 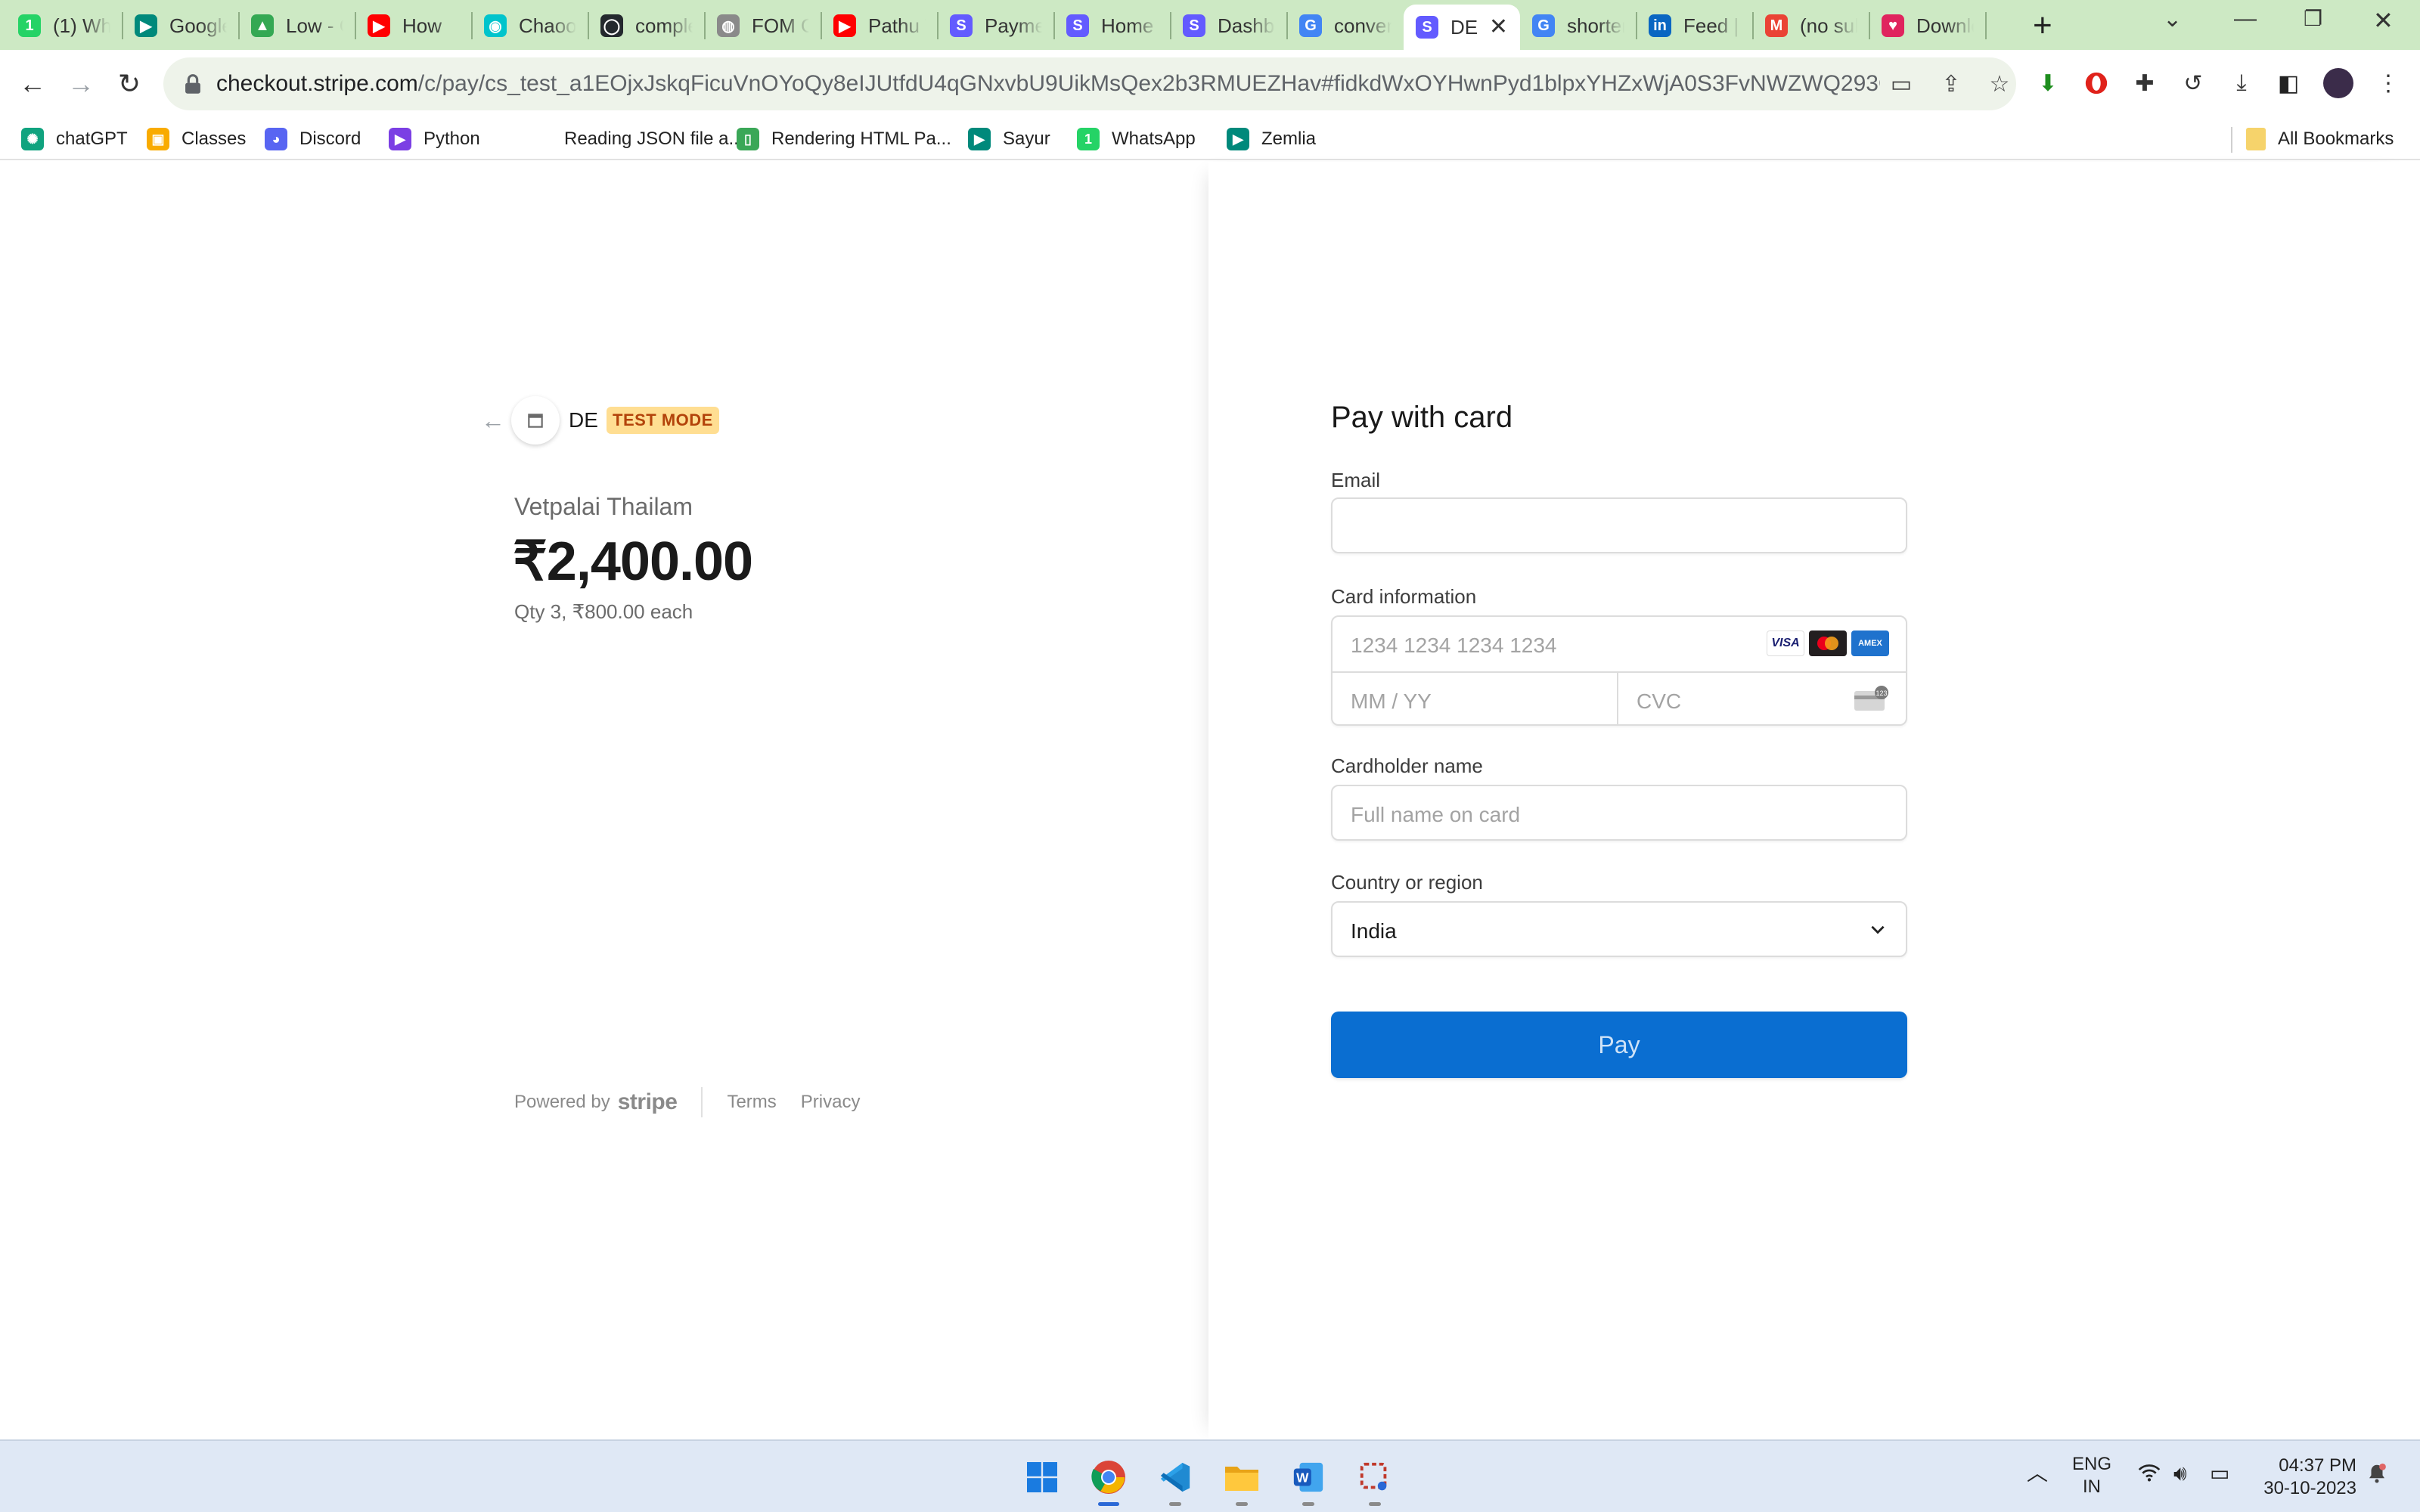 I want to click on bookmark-item: ▶ Zemlia, so click(x=1271, y=139).